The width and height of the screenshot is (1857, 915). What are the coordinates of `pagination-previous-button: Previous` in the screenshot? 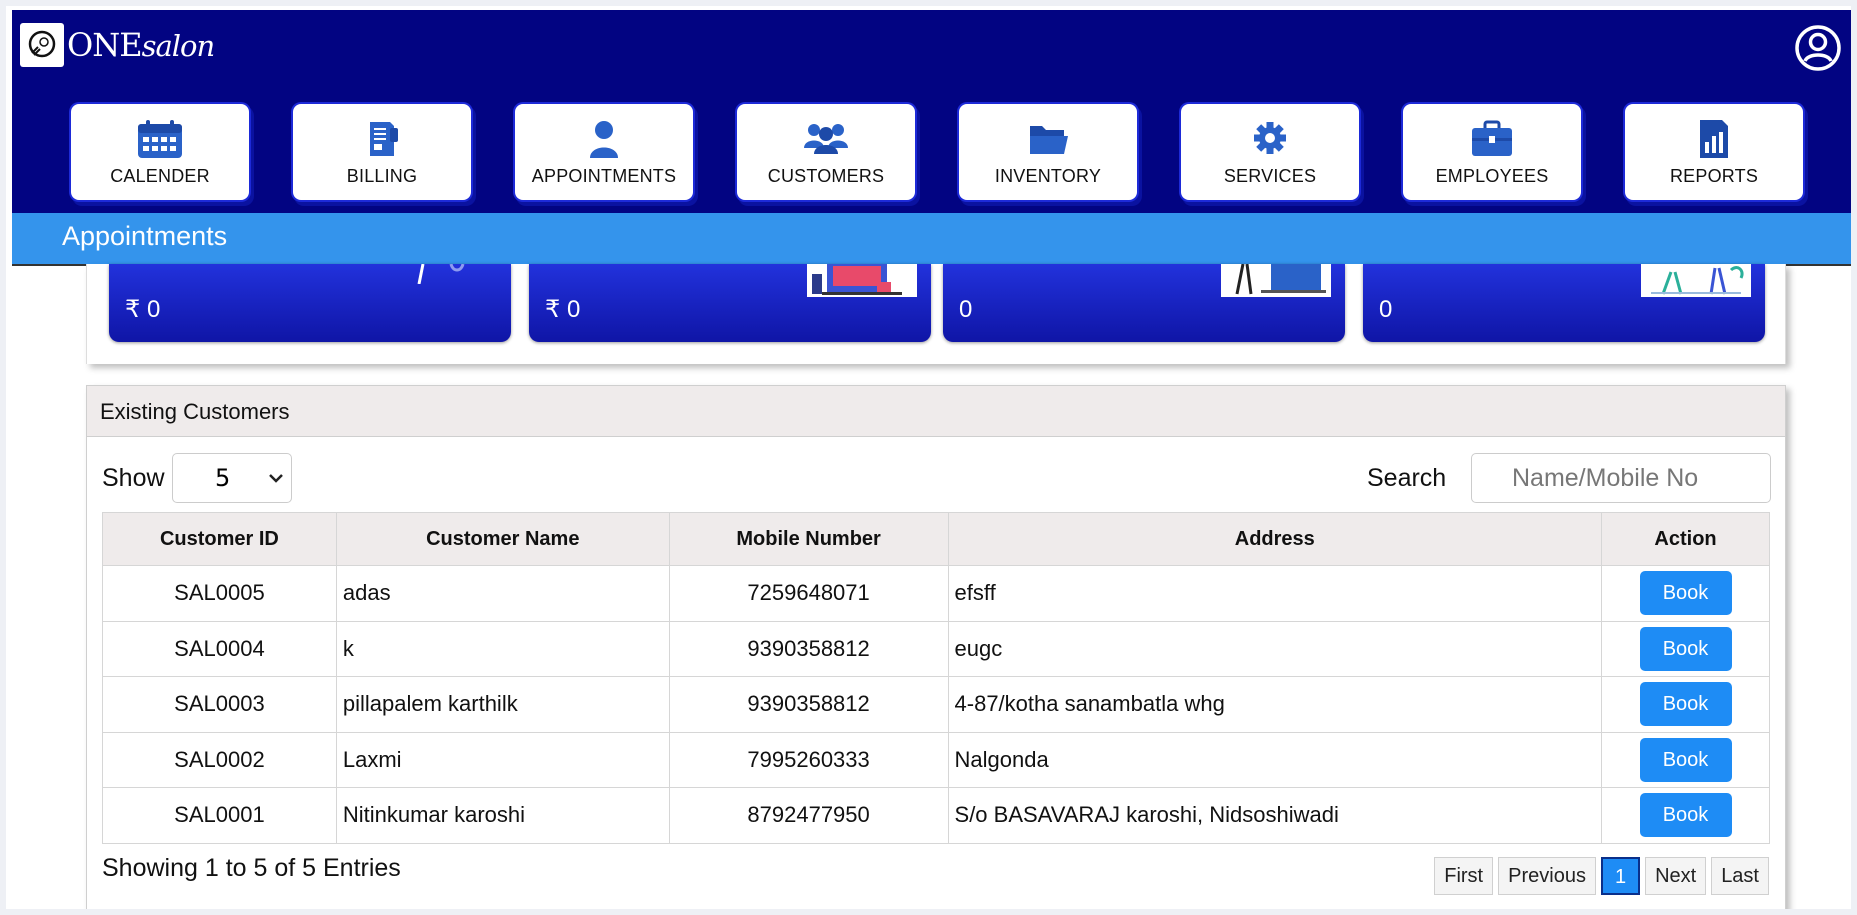 It's located at (1547, 876).